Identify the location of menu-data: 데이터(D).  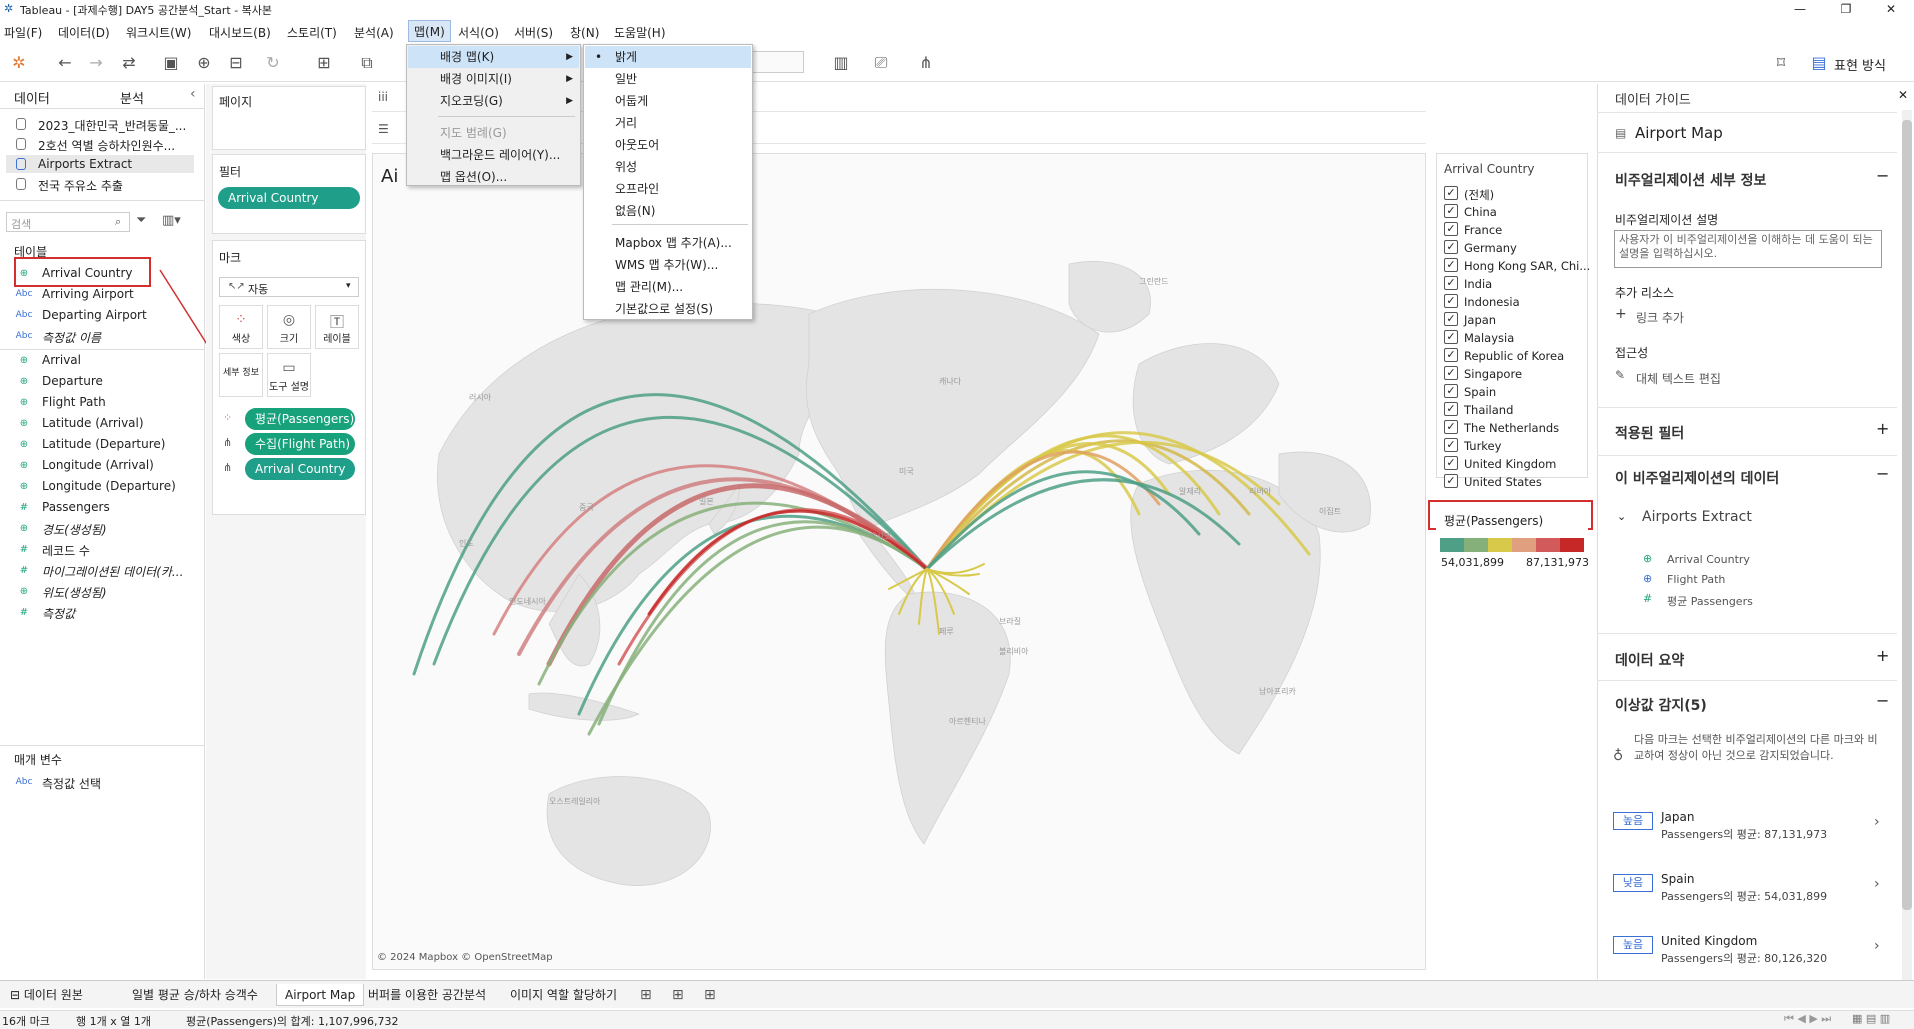
(84, 32).